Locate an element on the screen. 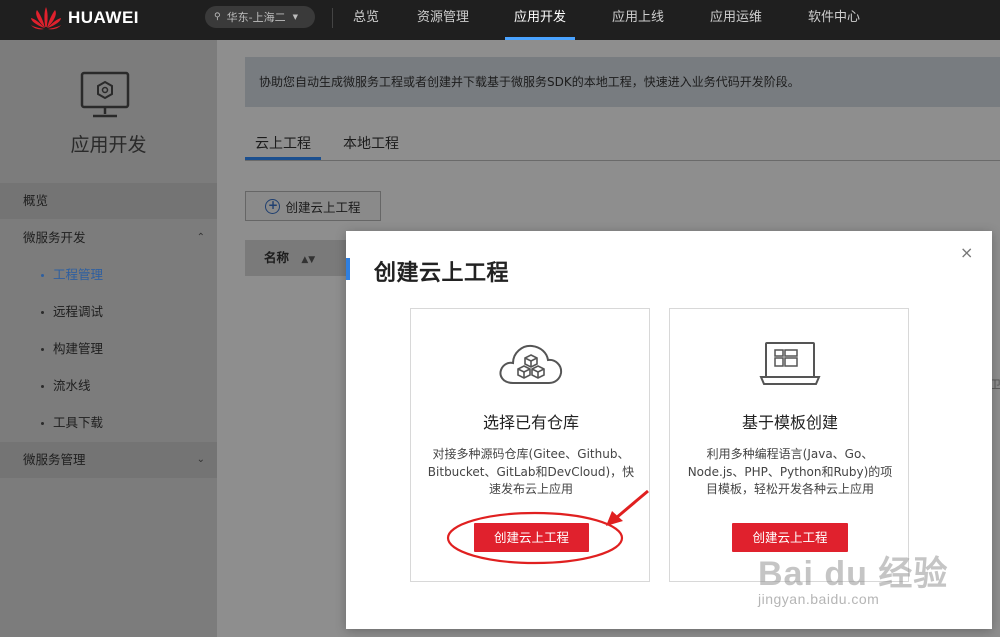 The width and height of the screenshot is (1000, 637). column-name-label: 名称 is located at coordinates (277, 257).